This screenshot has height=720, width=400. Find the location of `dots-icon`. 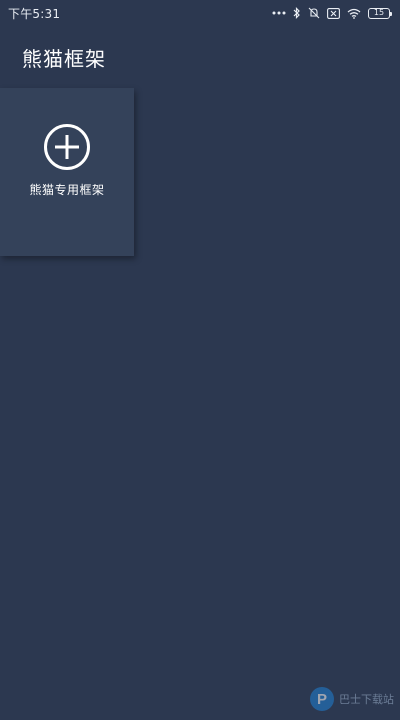

dots-icon is located at coordinates (279, 13).